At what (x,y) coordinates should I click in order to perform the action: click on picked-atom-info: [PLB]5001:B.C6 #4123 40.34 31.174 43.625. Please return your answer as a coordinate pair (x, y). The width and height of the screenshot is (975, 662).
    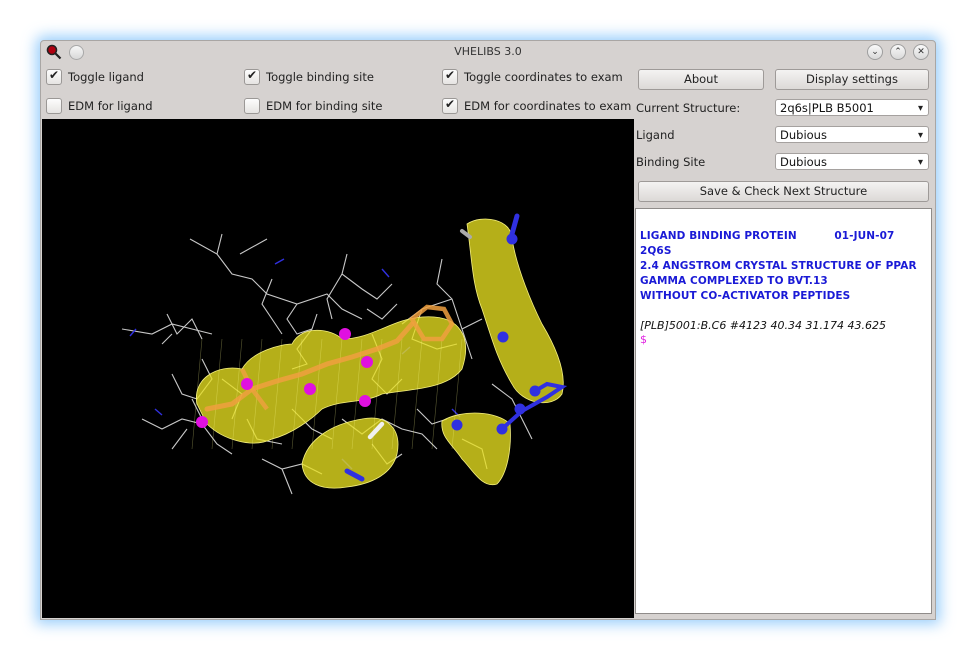
    Looking at the image, I should click on (763, 325).